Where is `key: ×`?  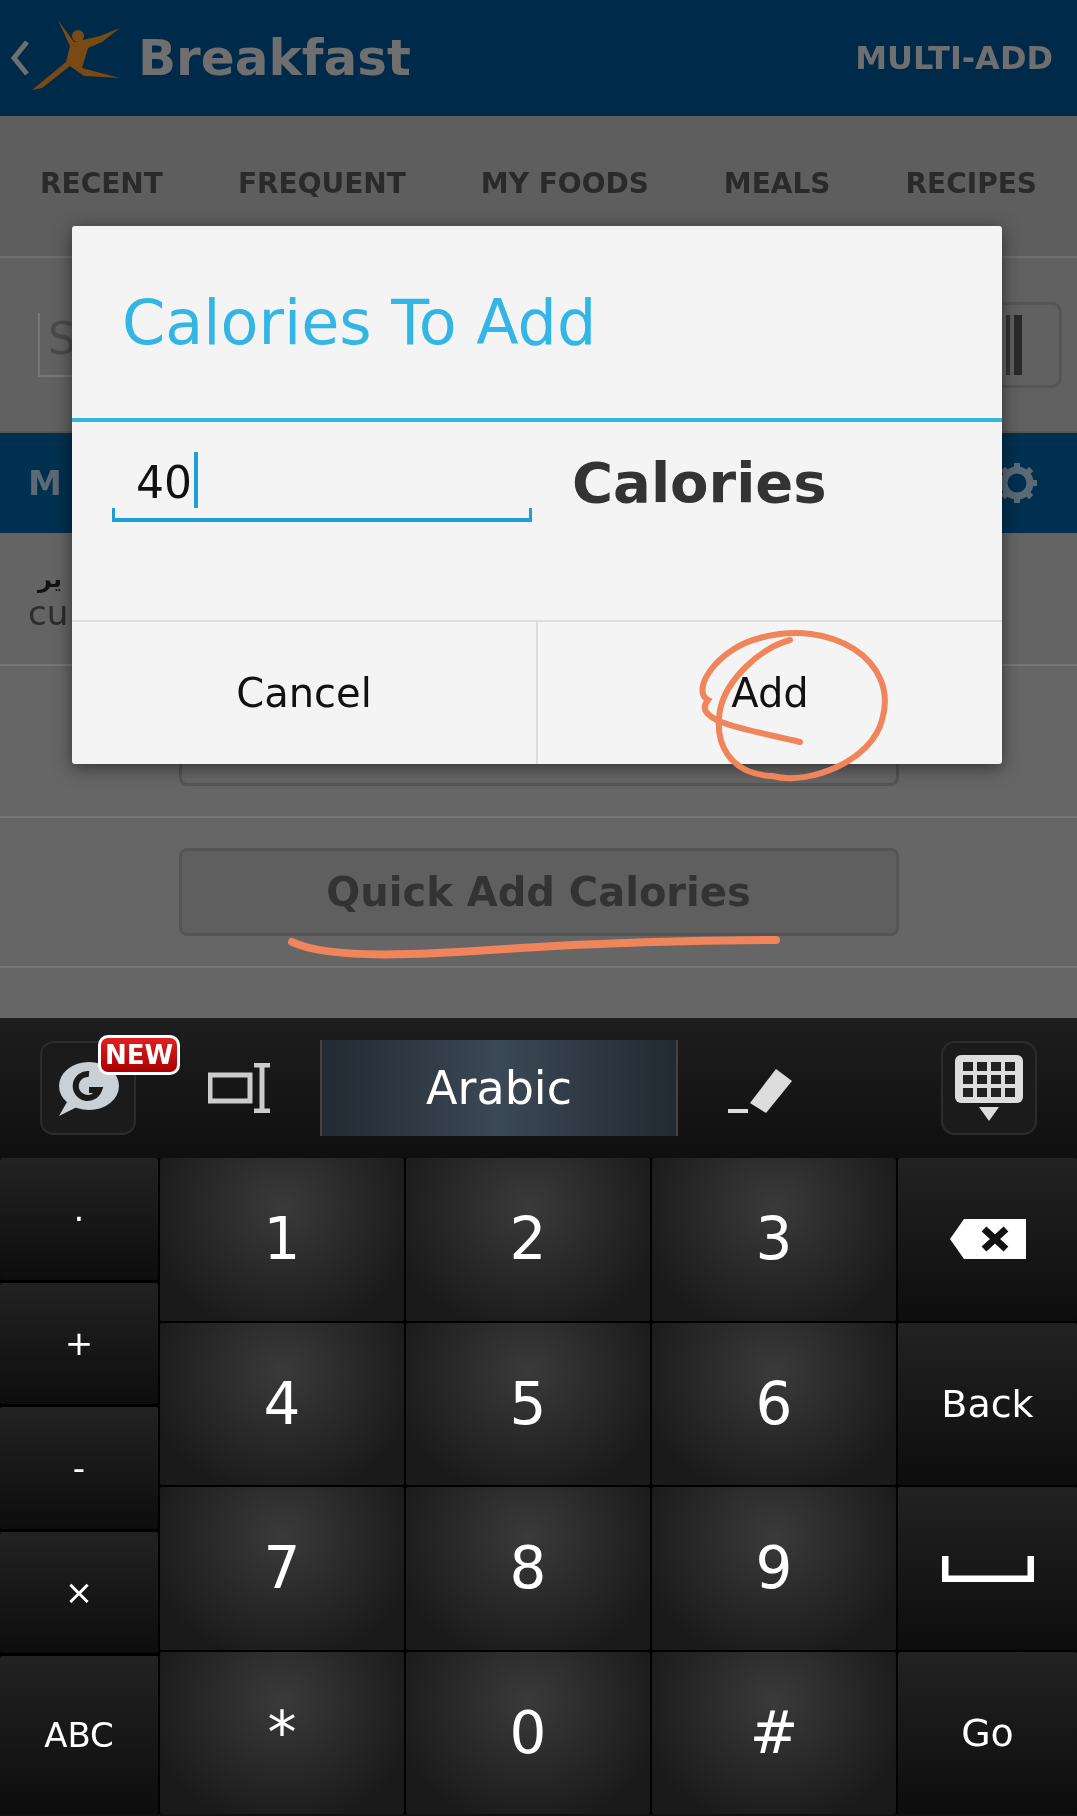 key: × is located at coordinates (79, 1592).